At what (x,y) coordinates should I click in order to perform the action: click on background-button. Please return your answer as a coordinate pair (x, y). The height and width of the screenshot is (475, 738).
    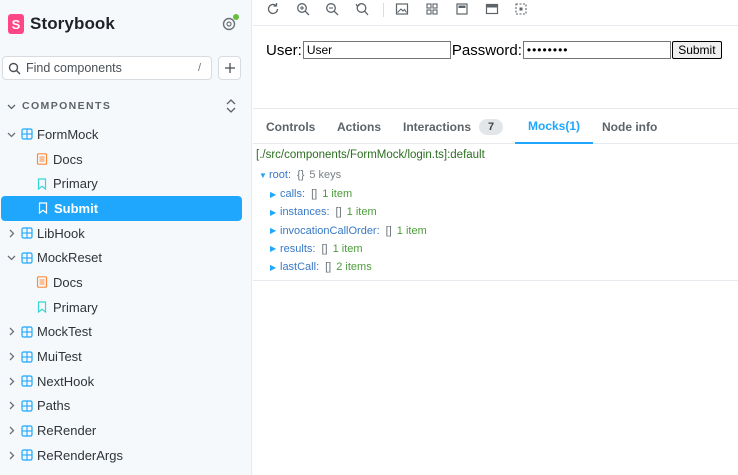
    Looking at the image, I should click on (402, 9).